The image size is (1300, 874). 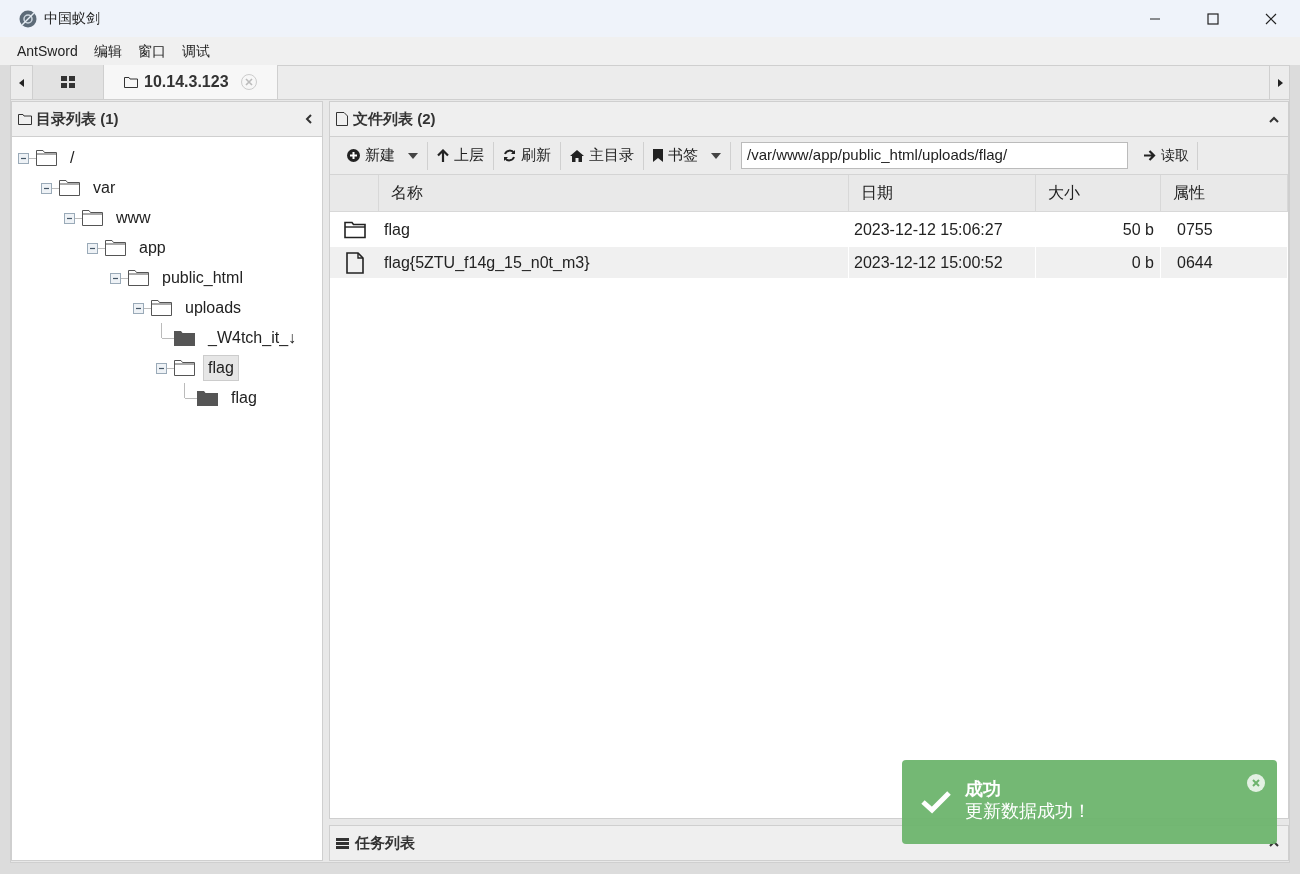 I want to click on refresh-button: 刷新, so click(x=527, y=155).